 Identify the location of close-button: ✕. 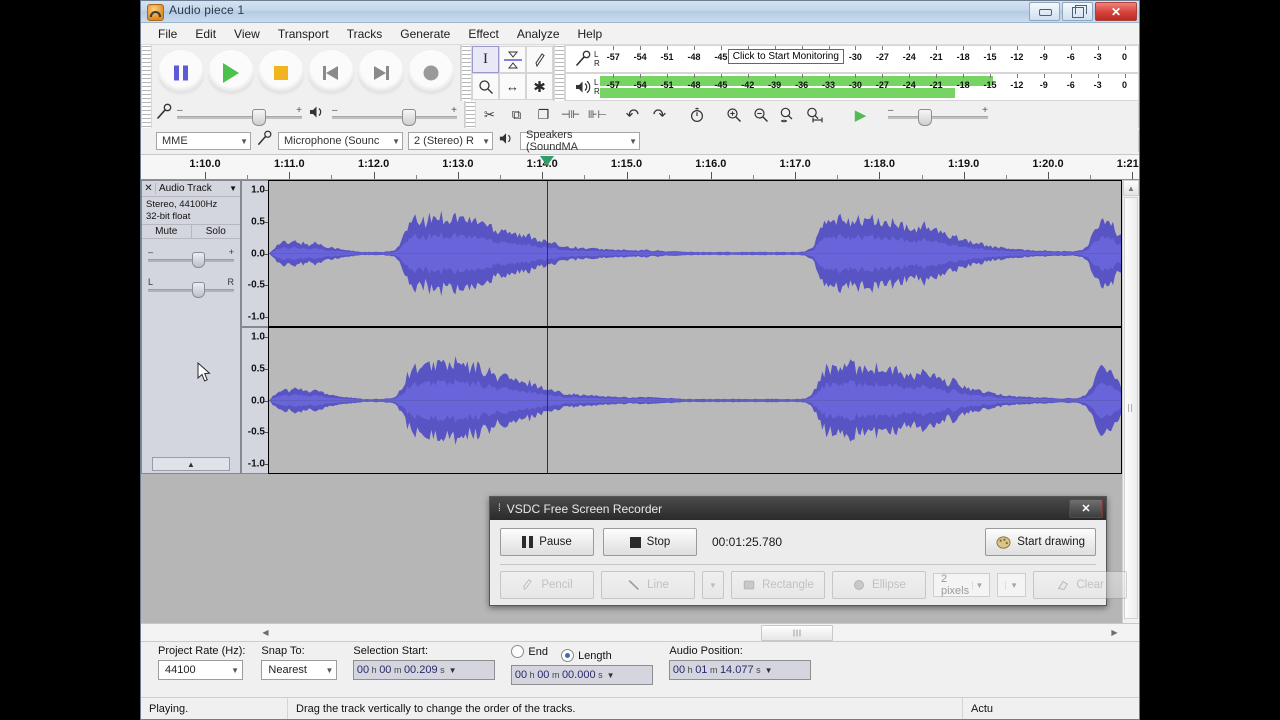
(1116, 11).